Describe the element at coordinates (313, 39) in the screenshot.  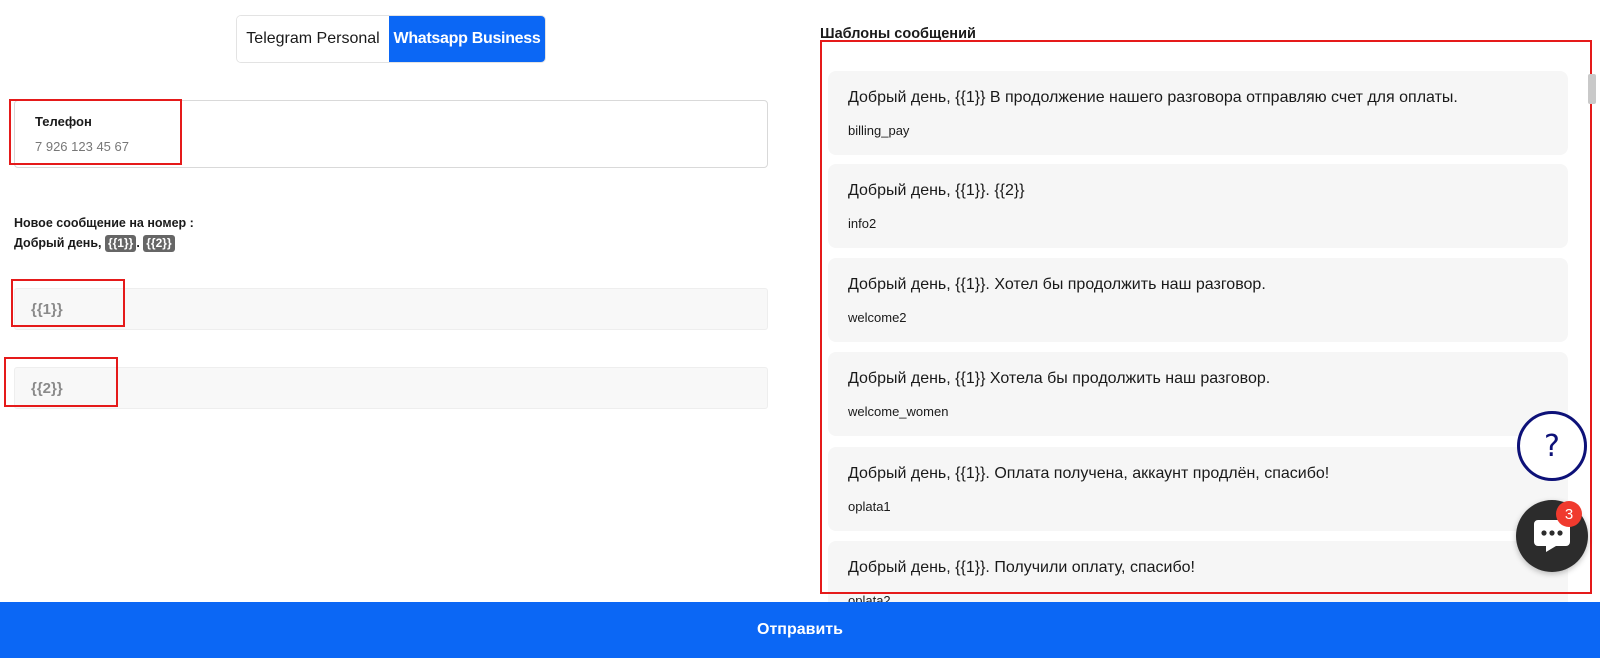
I see `tab-telegram-personal: Telegram Personal` at that location.